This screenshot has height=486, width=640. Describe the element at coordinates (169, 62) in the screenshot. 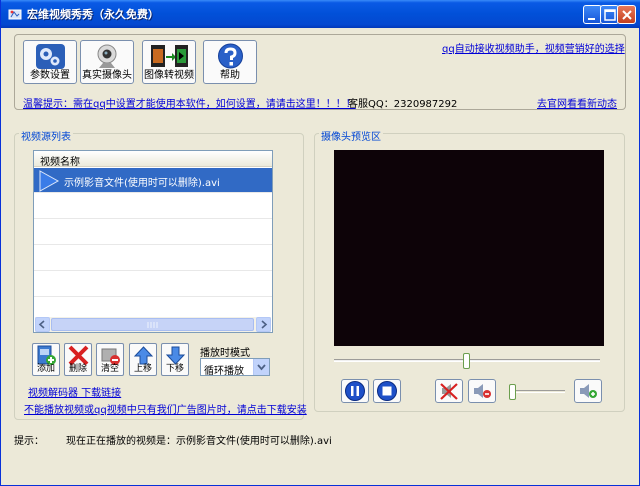

I see `image-to-video-button: 图像转视频` at that location.